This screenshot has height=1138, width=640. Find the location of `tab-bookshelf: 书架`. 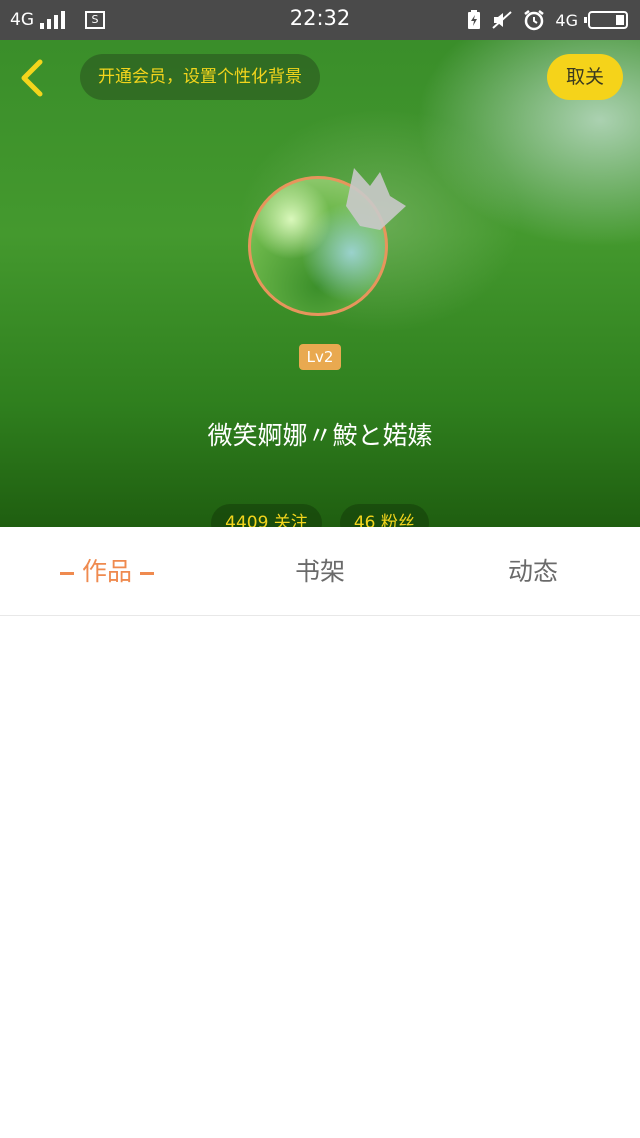

tab-bookshelf: 书架 is located at coordinates (320, 571).